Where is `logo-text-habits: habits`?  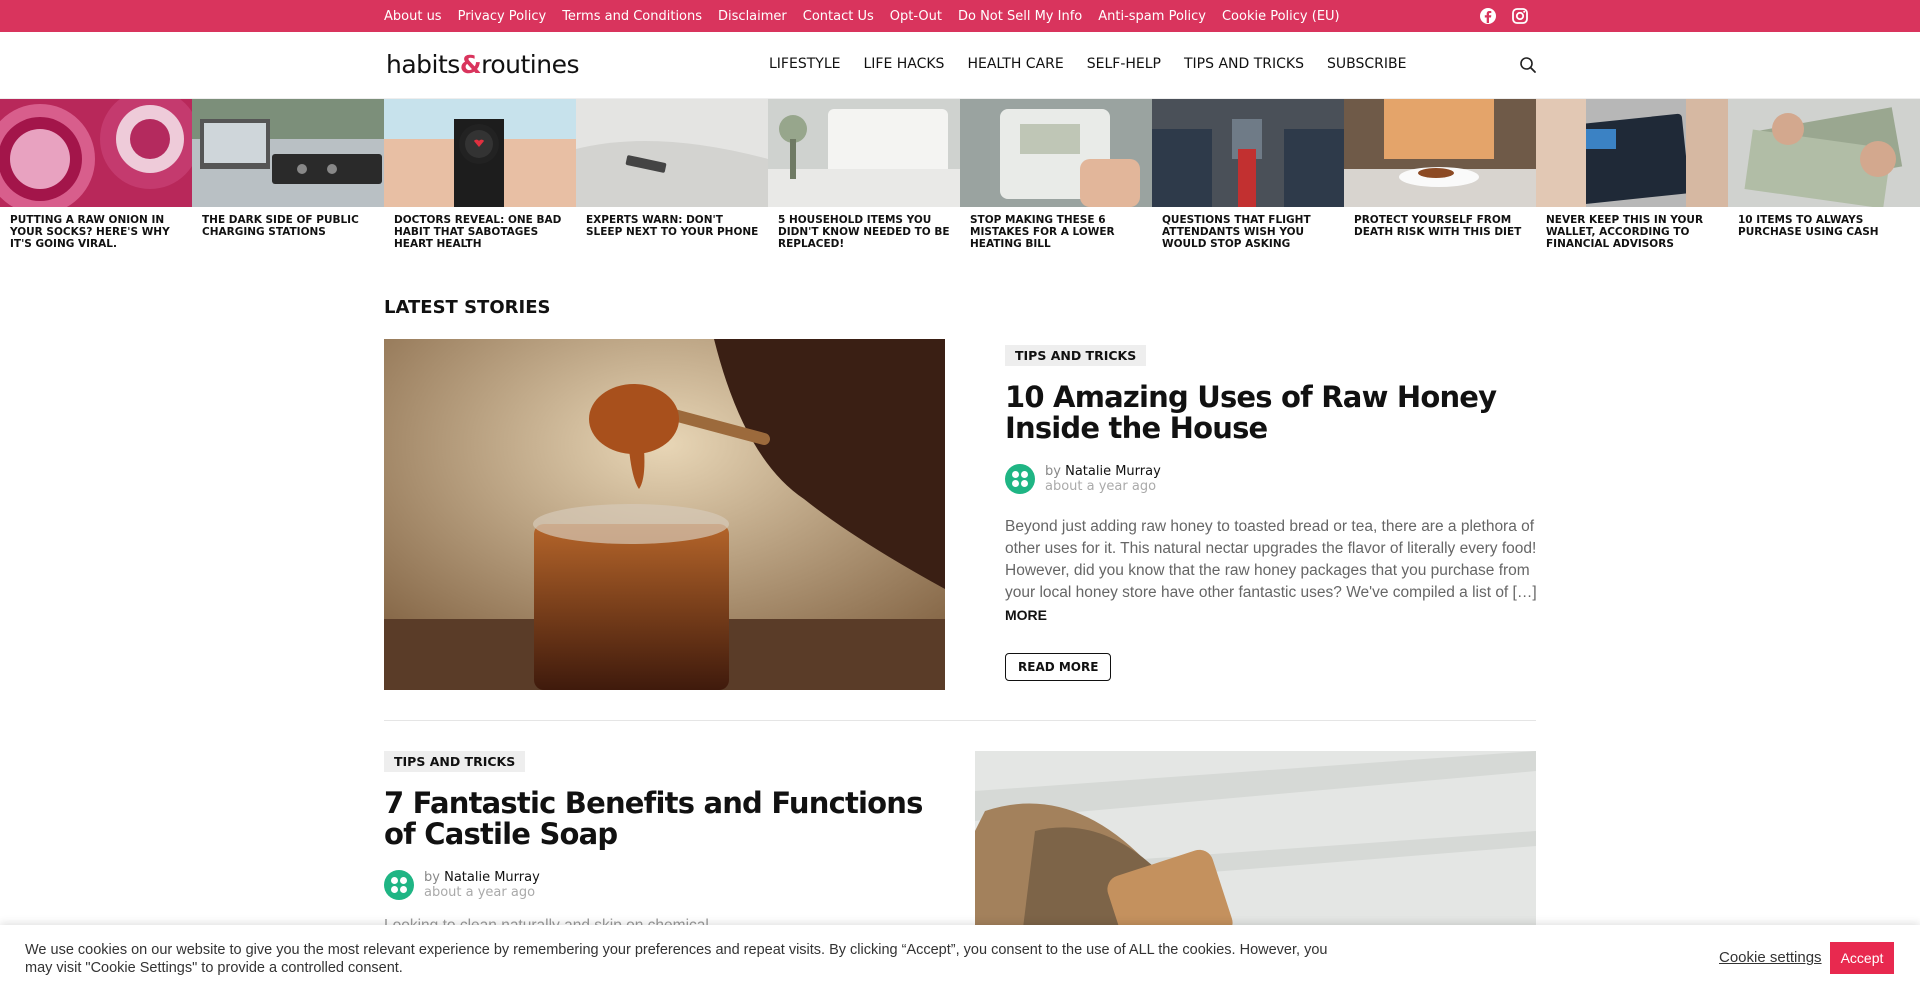
logo-text-habits: habits is located at coordinates (423, 64).